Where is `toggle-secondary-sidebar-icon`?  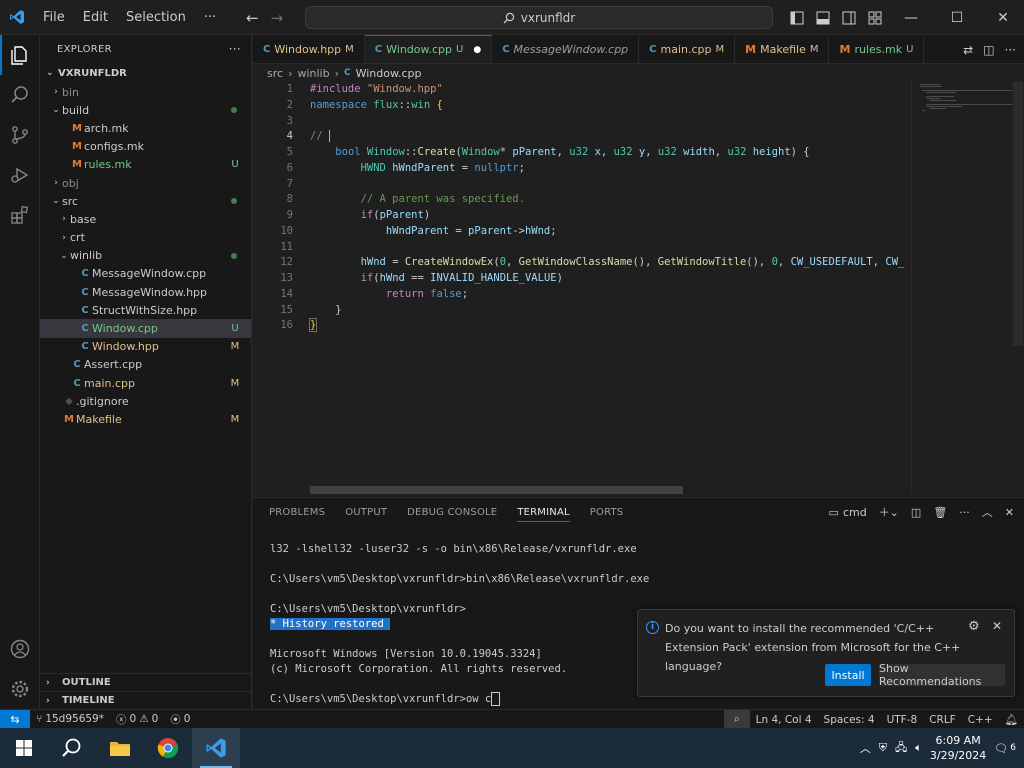
toggle-secondary-sidebar-icon is located at coordinates (849, 17).